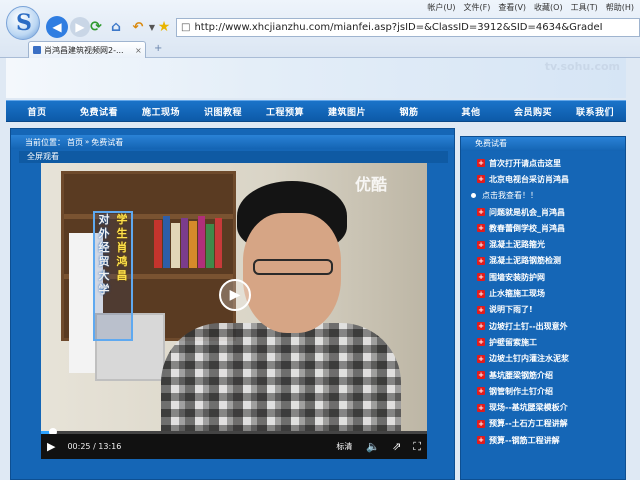 The image size is (640, 480). I want to click on fullscreen-link: 全屏观看, so click(233, 157).